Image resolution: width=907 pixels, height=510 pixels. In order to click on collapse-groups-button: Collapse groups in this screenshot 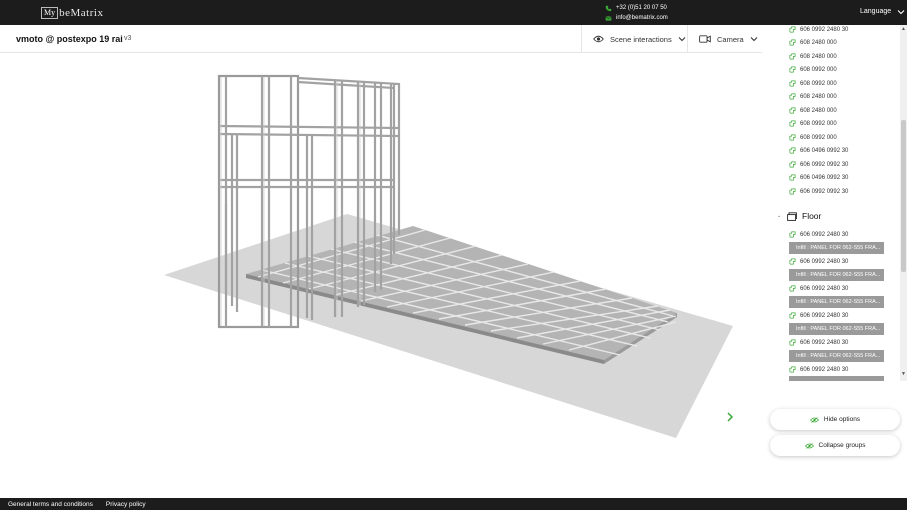, I will do `click(835, 445)`.